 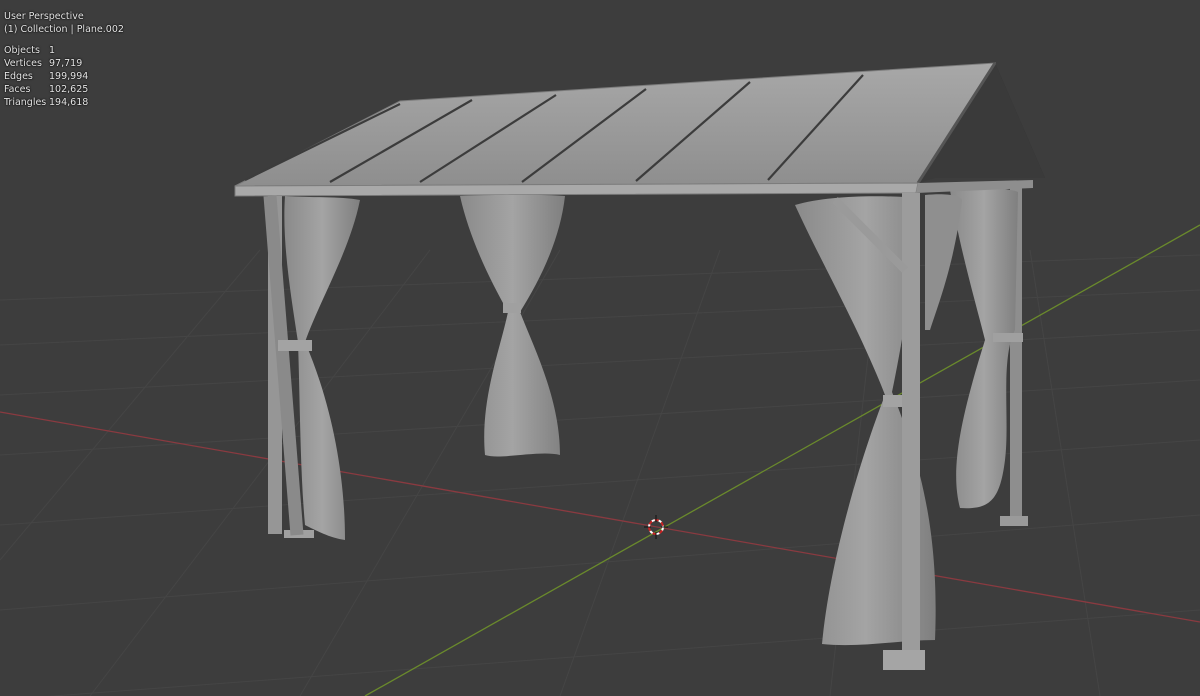 I want to click on stat-value: 97,719, so click(x=66, y=63).